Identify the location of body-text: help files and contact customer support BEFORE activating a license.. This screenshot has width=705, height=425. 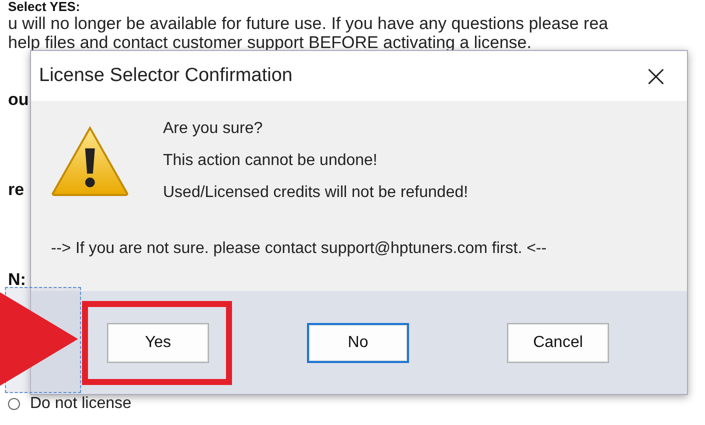
(270, 42).